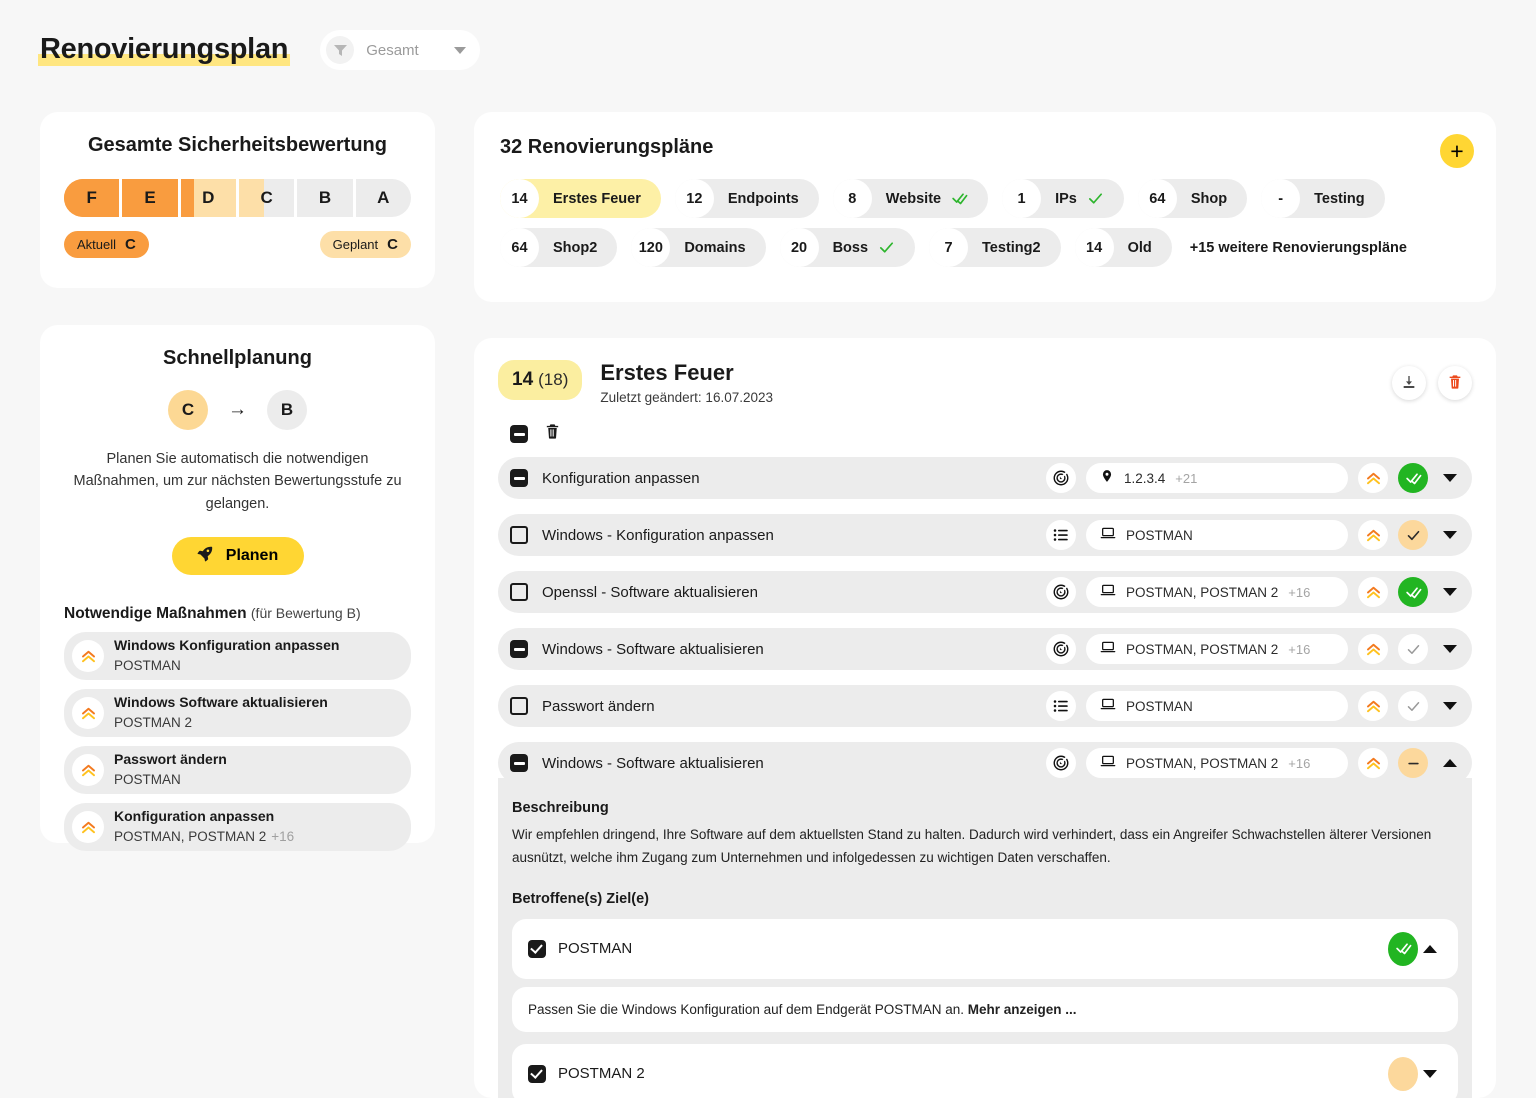  Describe the element at coordinates (221, 702) in the screenshot. I see `measure-name: Windows Software aktualisieren` at that location.